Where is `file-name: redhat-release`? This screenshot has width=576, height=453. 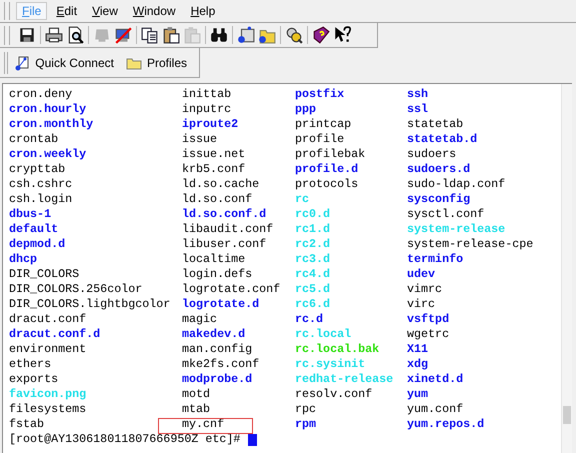 file-name: redhat-release is located at coordinates (344, 379).